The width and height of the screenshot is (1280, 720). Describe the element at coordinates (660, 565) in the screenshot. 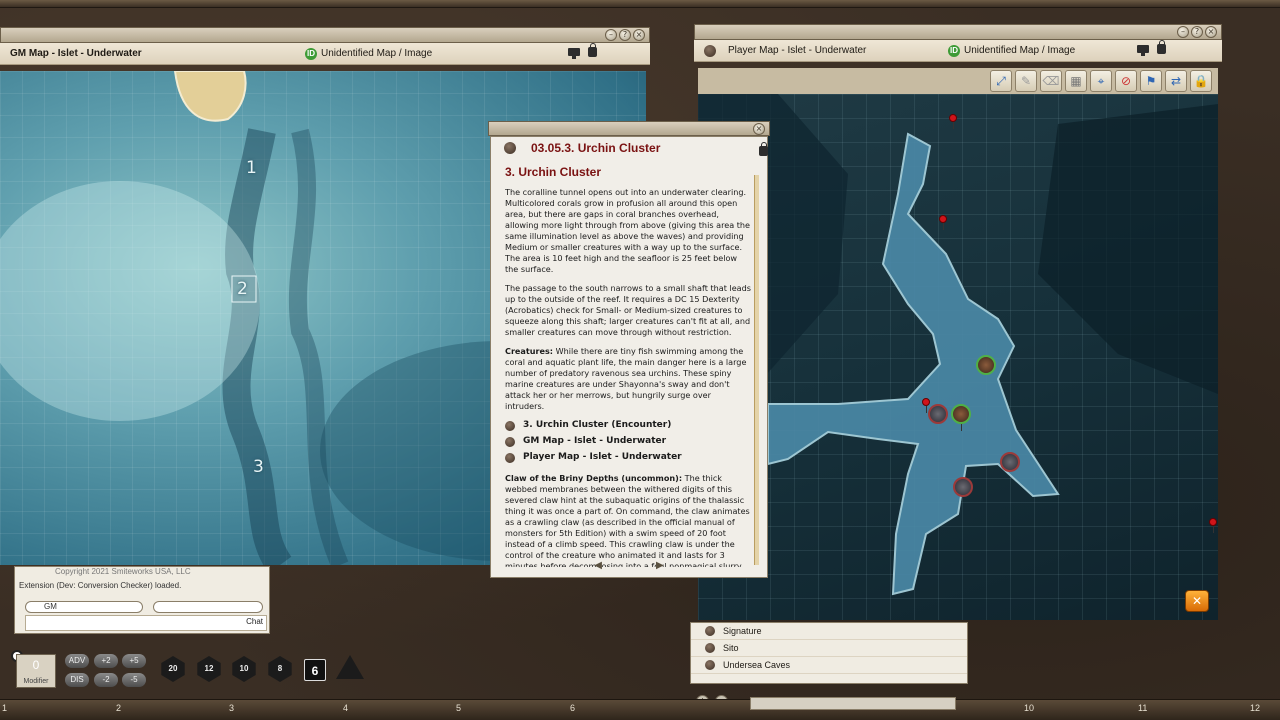

I see `next-page-icon: ▶` at that location.